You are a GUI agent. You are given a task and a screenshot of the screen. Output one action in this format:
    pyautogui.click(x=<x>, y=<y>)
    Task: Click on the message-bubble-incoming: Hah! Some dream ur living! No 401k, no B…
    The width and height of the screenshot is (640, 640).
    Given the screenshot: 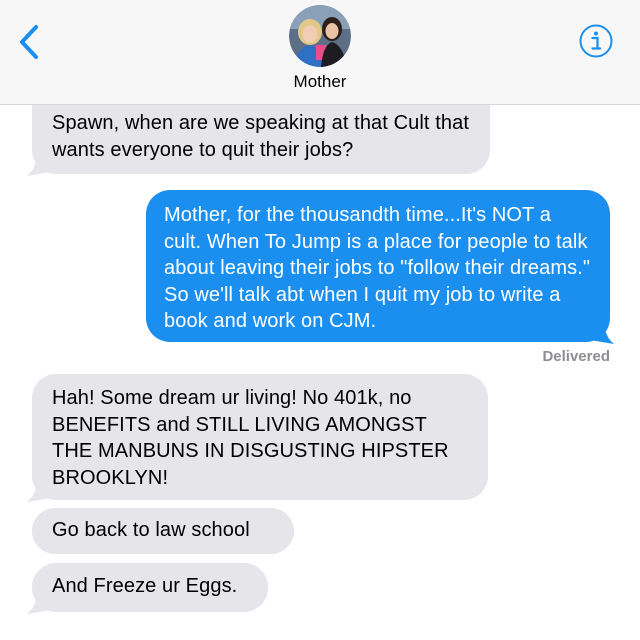 What is the action you would take?
    pyautogui.click(x=260, y=437)
    